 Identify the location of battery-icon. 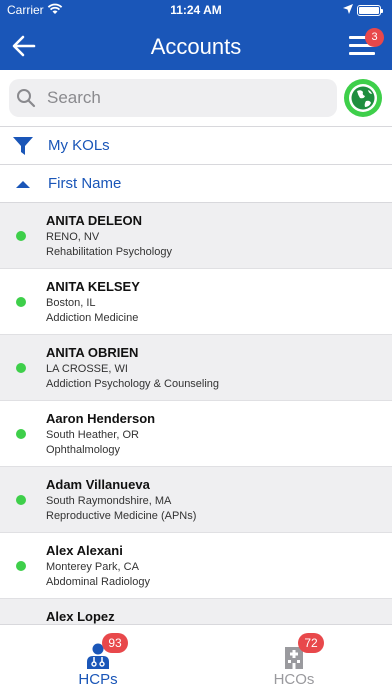
(370, 10).